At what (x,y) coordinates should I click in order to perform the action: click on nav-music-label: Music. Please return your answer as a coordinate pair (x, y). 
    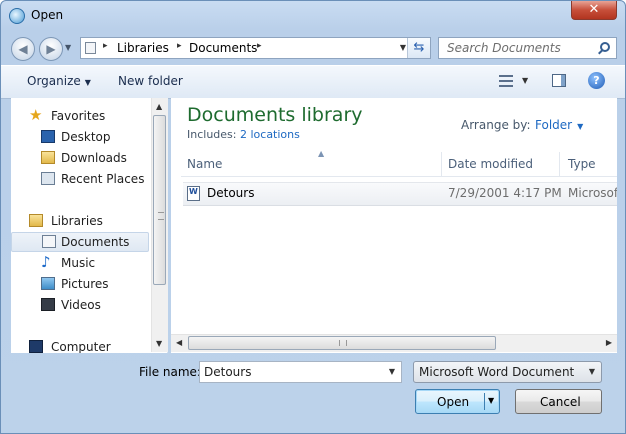
    Looking at the image, I should click on (78, 263).